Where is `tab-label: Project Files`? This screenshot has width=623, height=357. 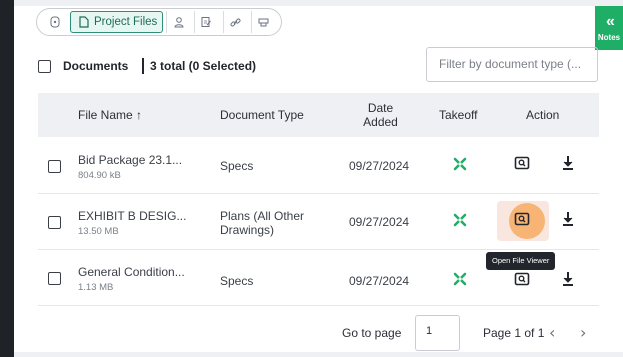 tab-label: Project Files is located at coordinates (126, 22).